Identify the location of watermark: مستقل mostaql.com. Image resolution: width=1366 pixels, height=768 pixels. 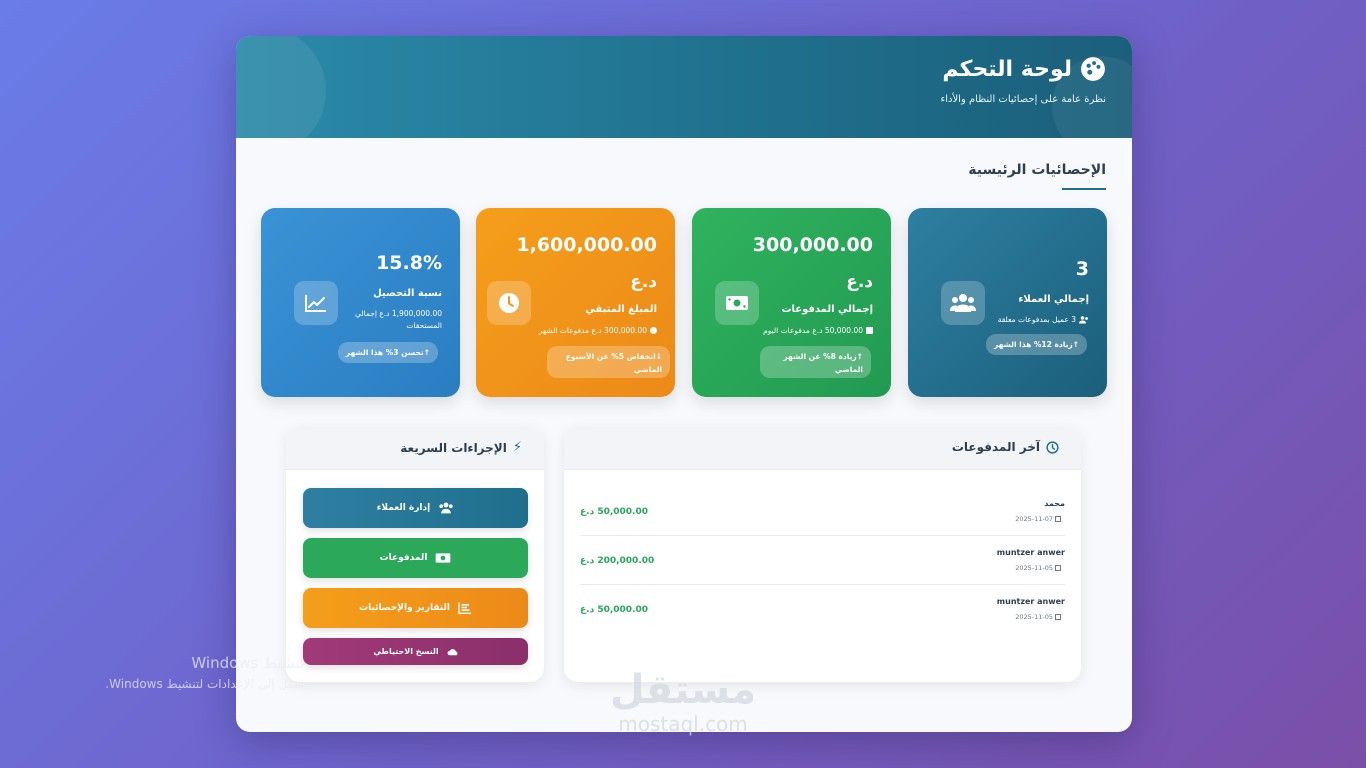
(683, 701).